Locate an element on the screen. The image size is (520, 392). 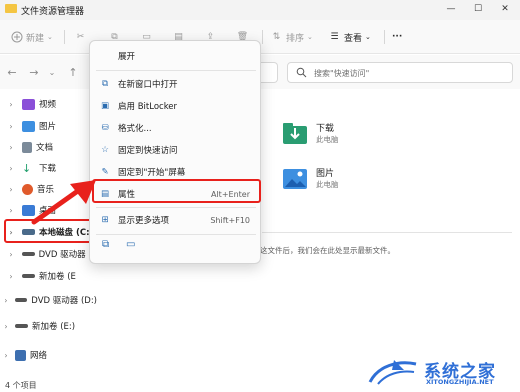
sidebar-item-label: 网络 is located at coordinates (39, 356).